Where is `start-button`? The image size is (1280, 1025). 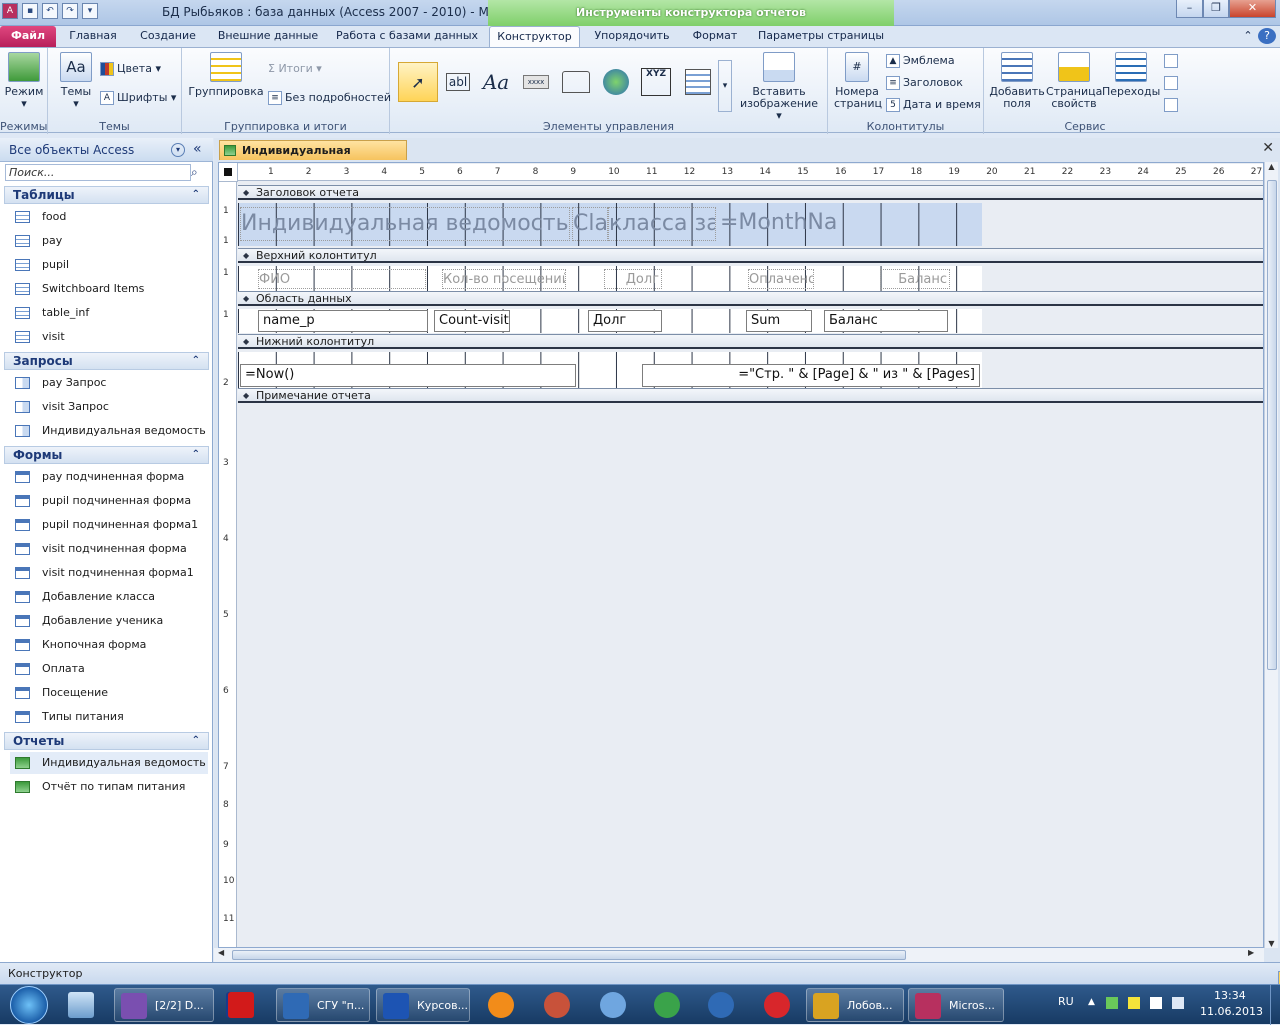 start-button is located at coordinates (29, 1005).